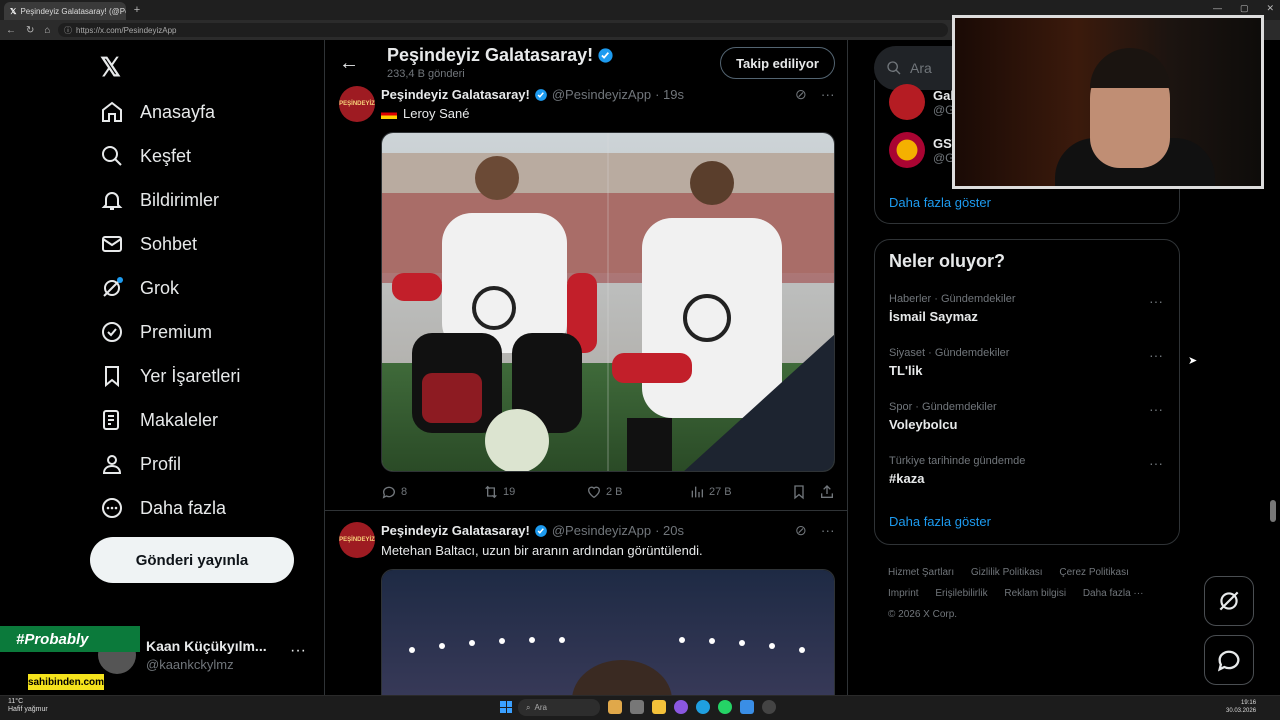 The height and width of the screenshot is (720, 1280). I want to click on trend-category: Siyaset · Gündemdekiler, so click(949, 353).